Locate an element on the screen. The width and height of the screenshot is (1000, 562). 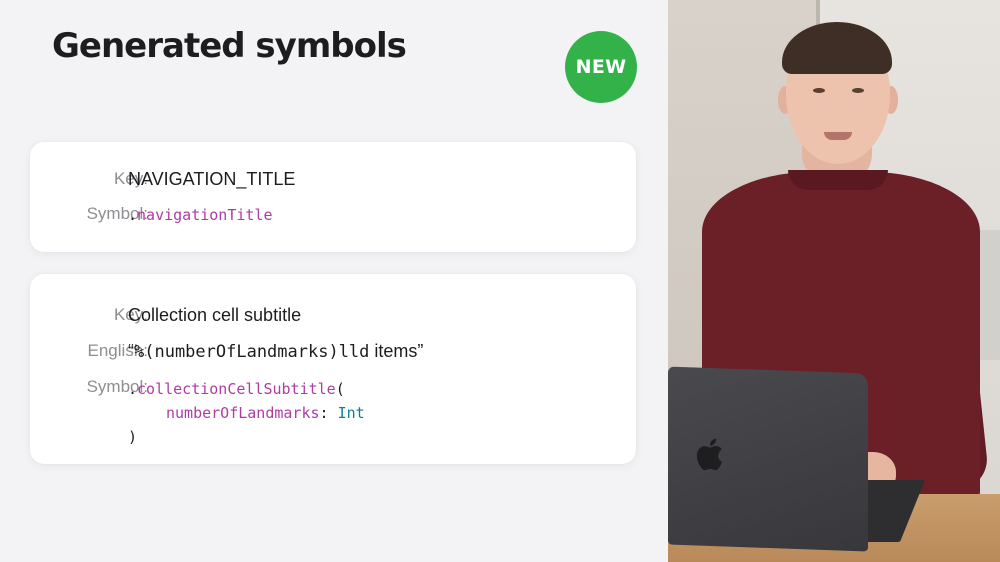
english-row: English: “%(numberOfLandmarks)lld items” is located at coordinates (333, 354).